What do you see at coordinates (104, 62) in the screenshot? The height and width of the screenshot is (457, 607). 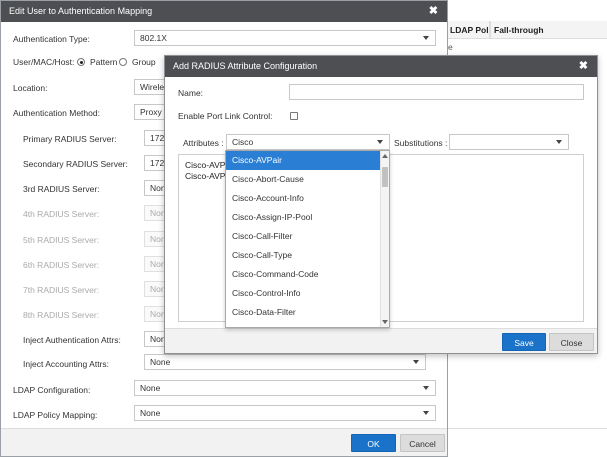 I see `pattern-radio-label: Pattern` at bounding box center [104, 62].